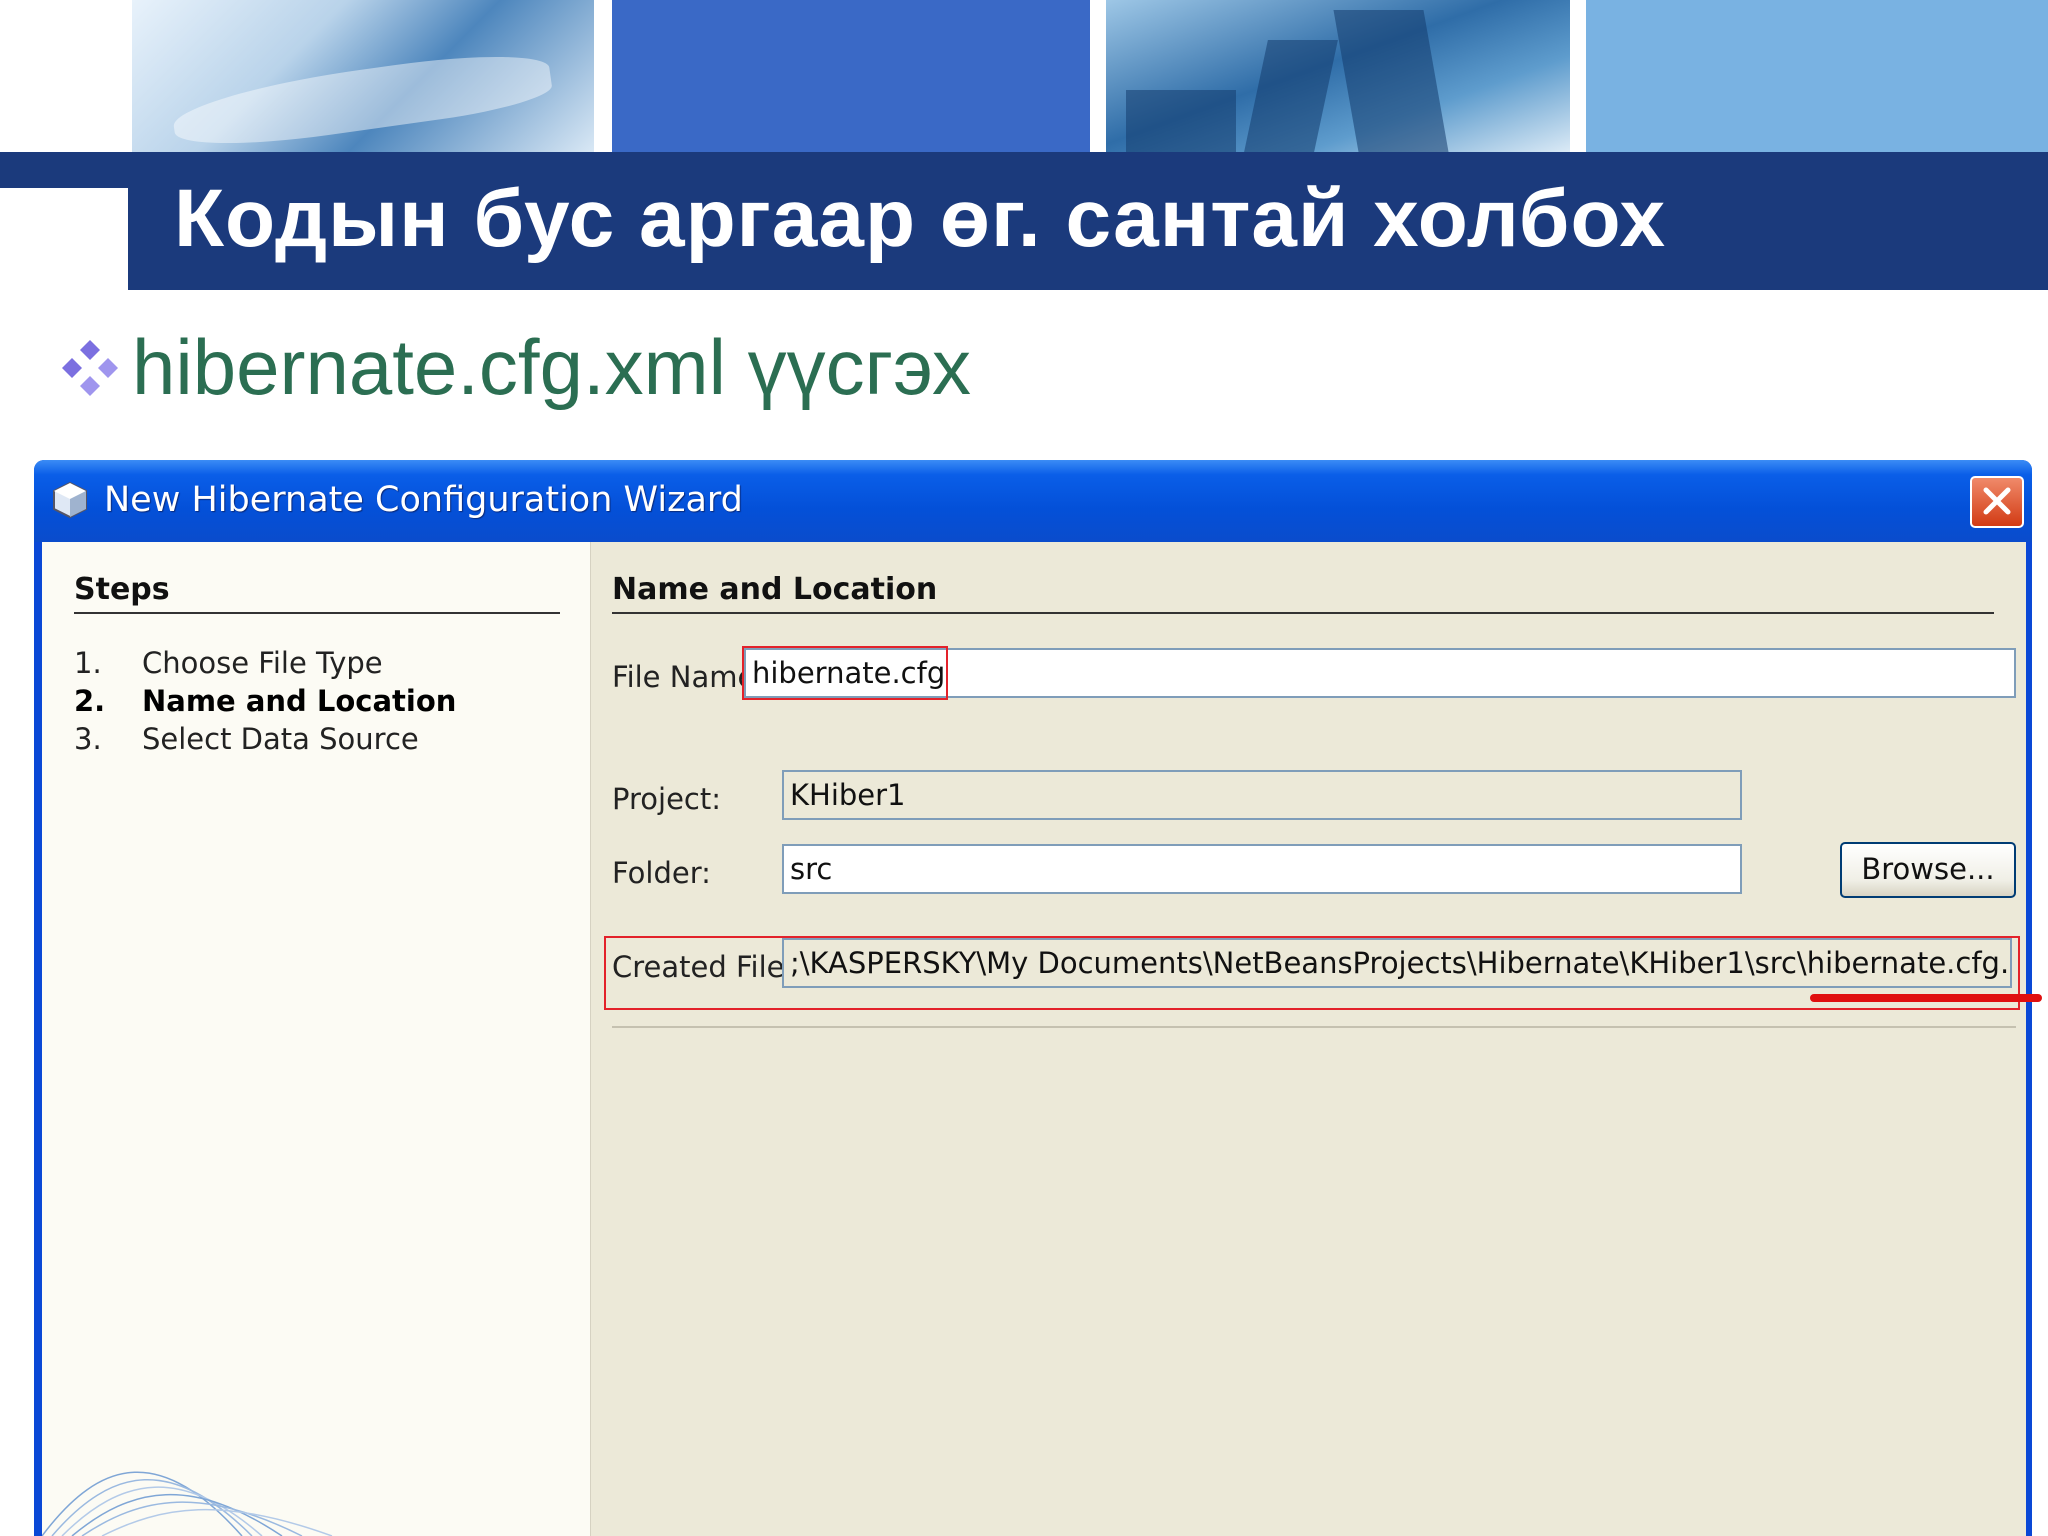 Image resolution: width=2048 pixels, height=1536 pixels. I want to click on header-color-block, so click(851, 76).